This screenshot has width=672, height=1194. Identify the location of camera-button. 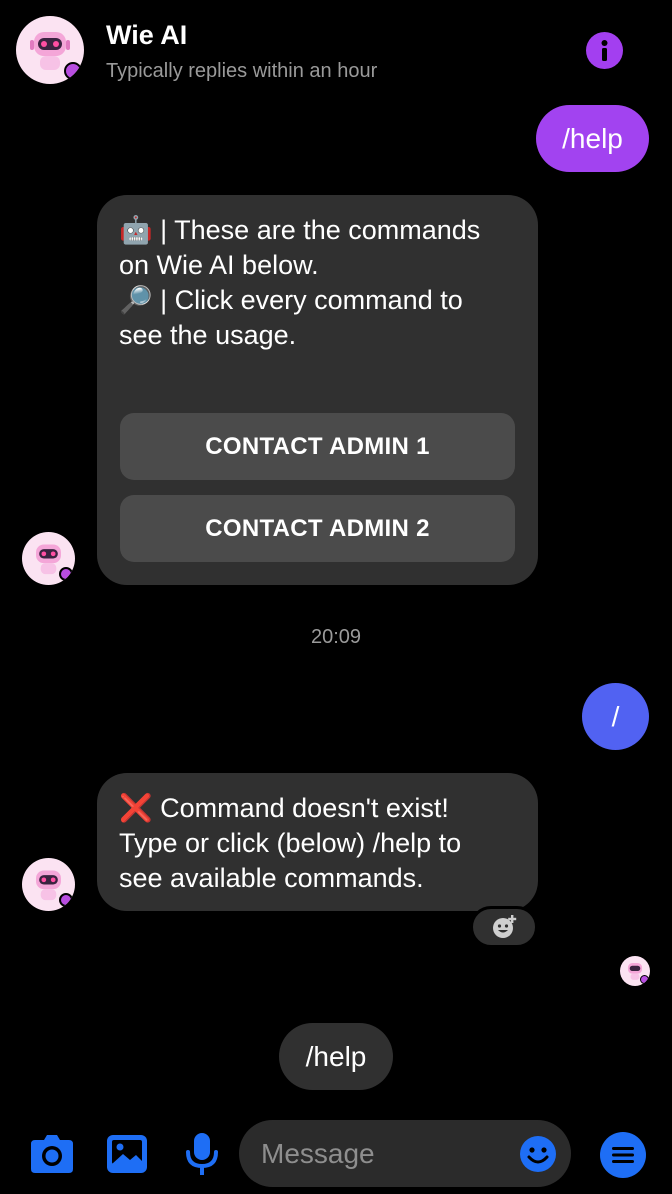
(52, 1154).